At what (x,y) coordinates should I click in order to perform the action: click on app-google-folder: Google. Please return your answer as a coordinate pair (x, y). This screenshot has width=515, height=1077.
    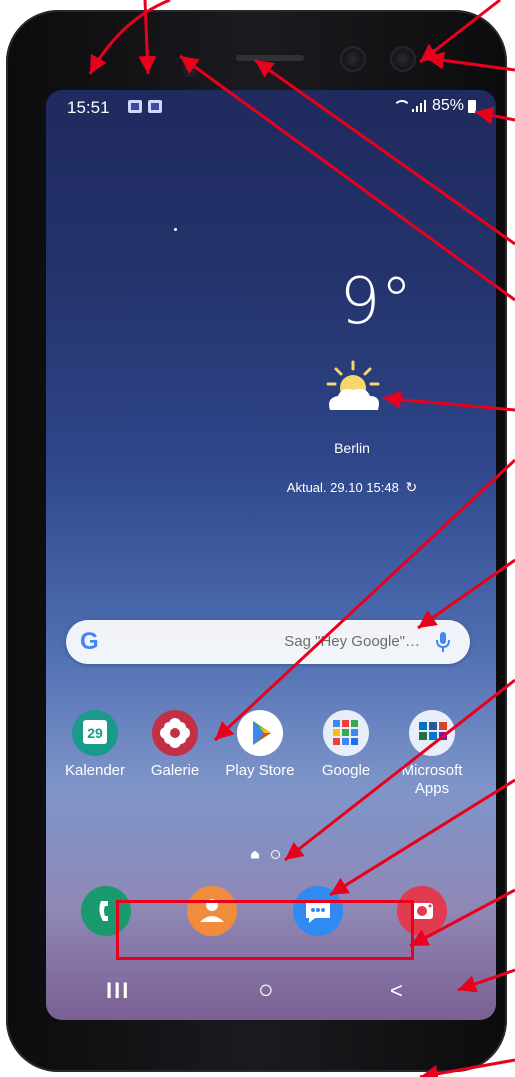
    Looking at the image, I should click on (346, 745).